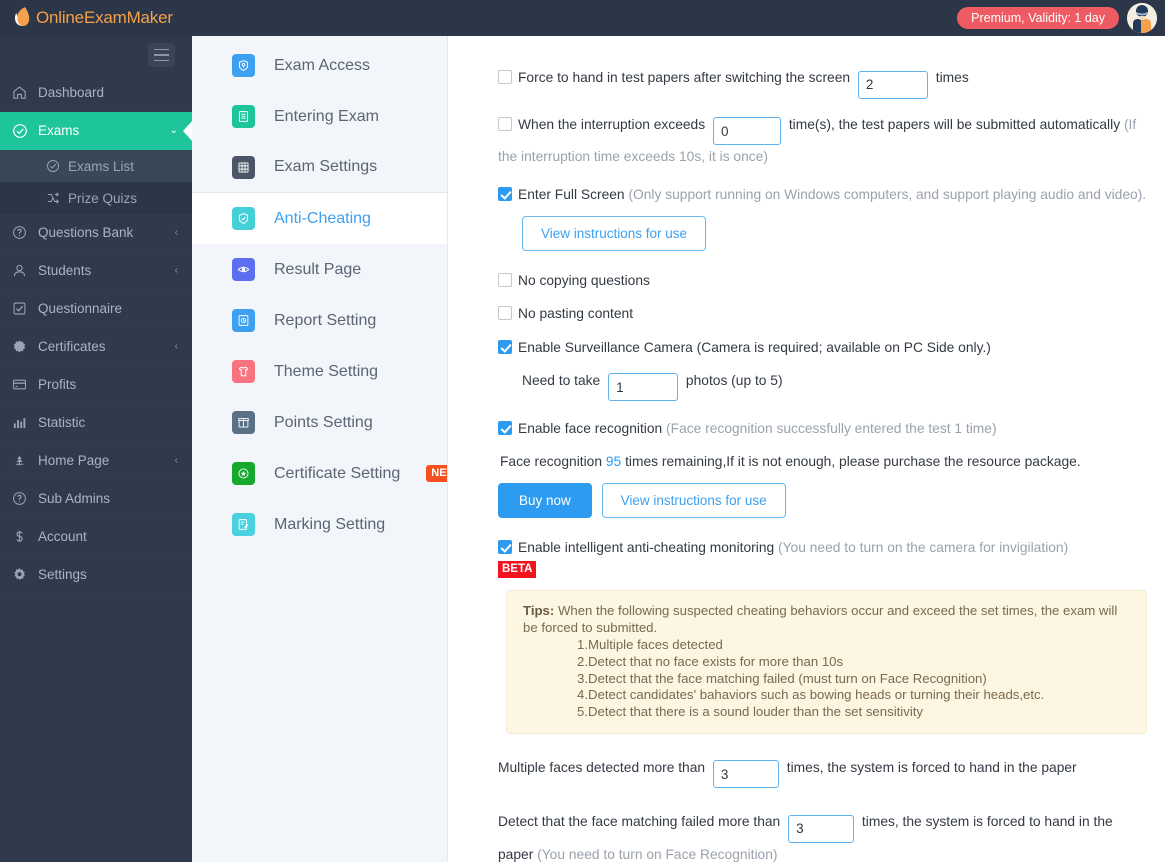  I want to click on remaining-prefix: Face recognition, so click(551, 462).